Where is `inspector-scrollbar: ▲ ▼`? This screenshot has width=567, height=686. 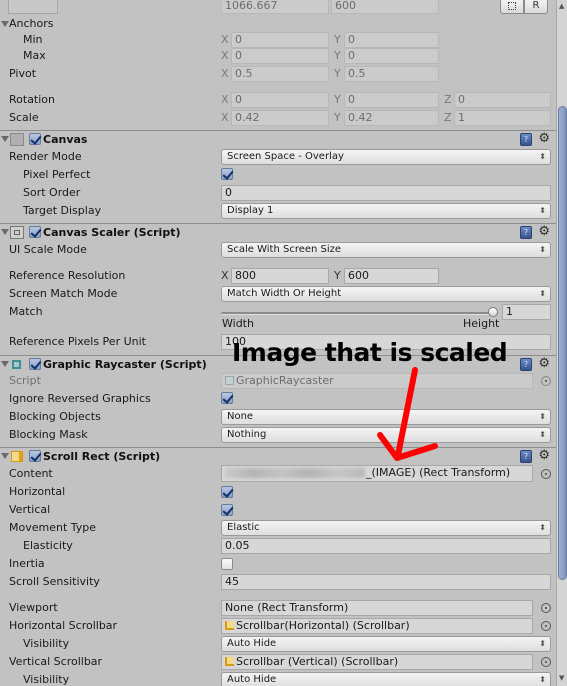
inspector-scrollbar: ▲ ▼ is located at coordinates (561, 343).